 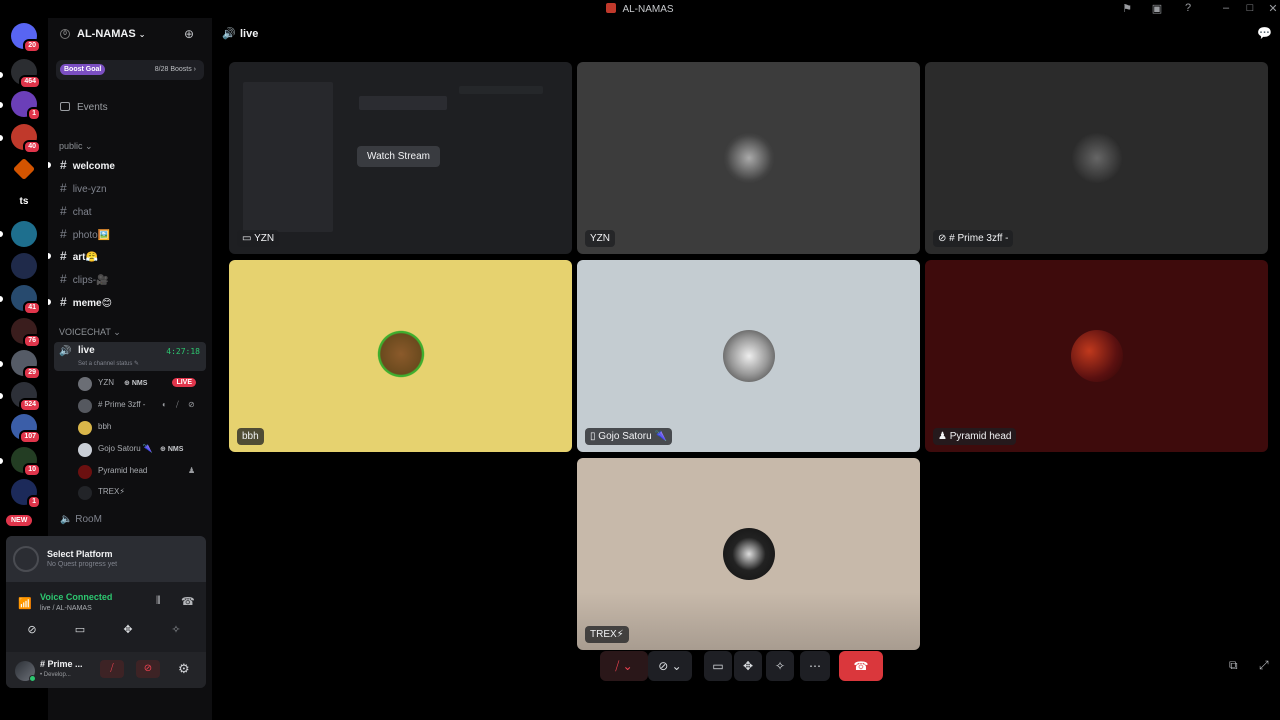 What do you see at coordinates (1273, 8) in the screenshot?
I see `close-icon: ✕` at bounding box center [1273, 8].